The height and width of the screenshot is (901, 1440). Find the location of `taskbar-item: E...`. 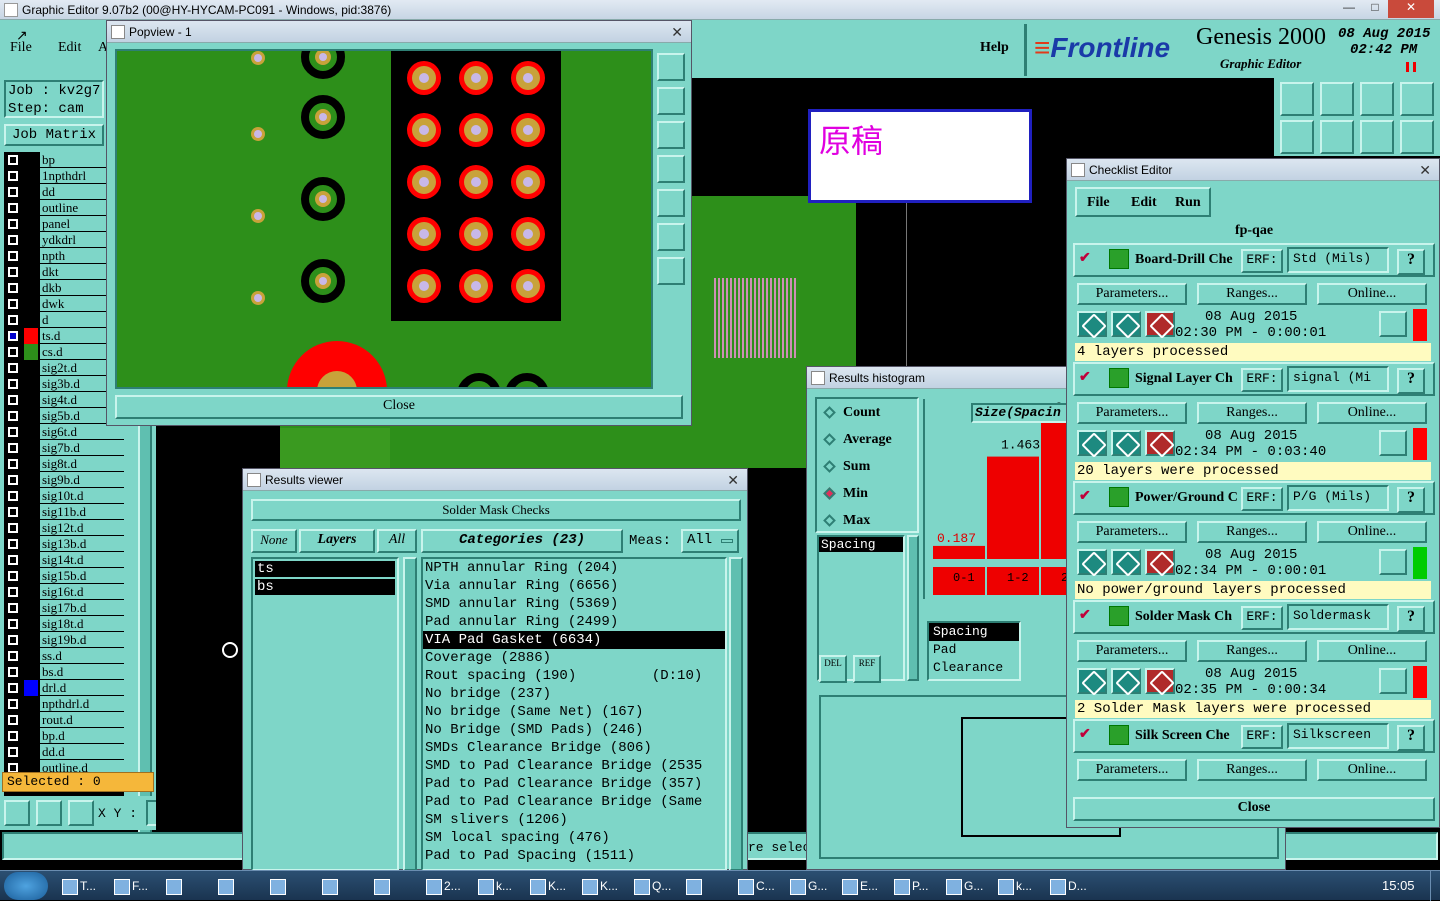

taskbar-item: E... is located at coordinates (863, 886).